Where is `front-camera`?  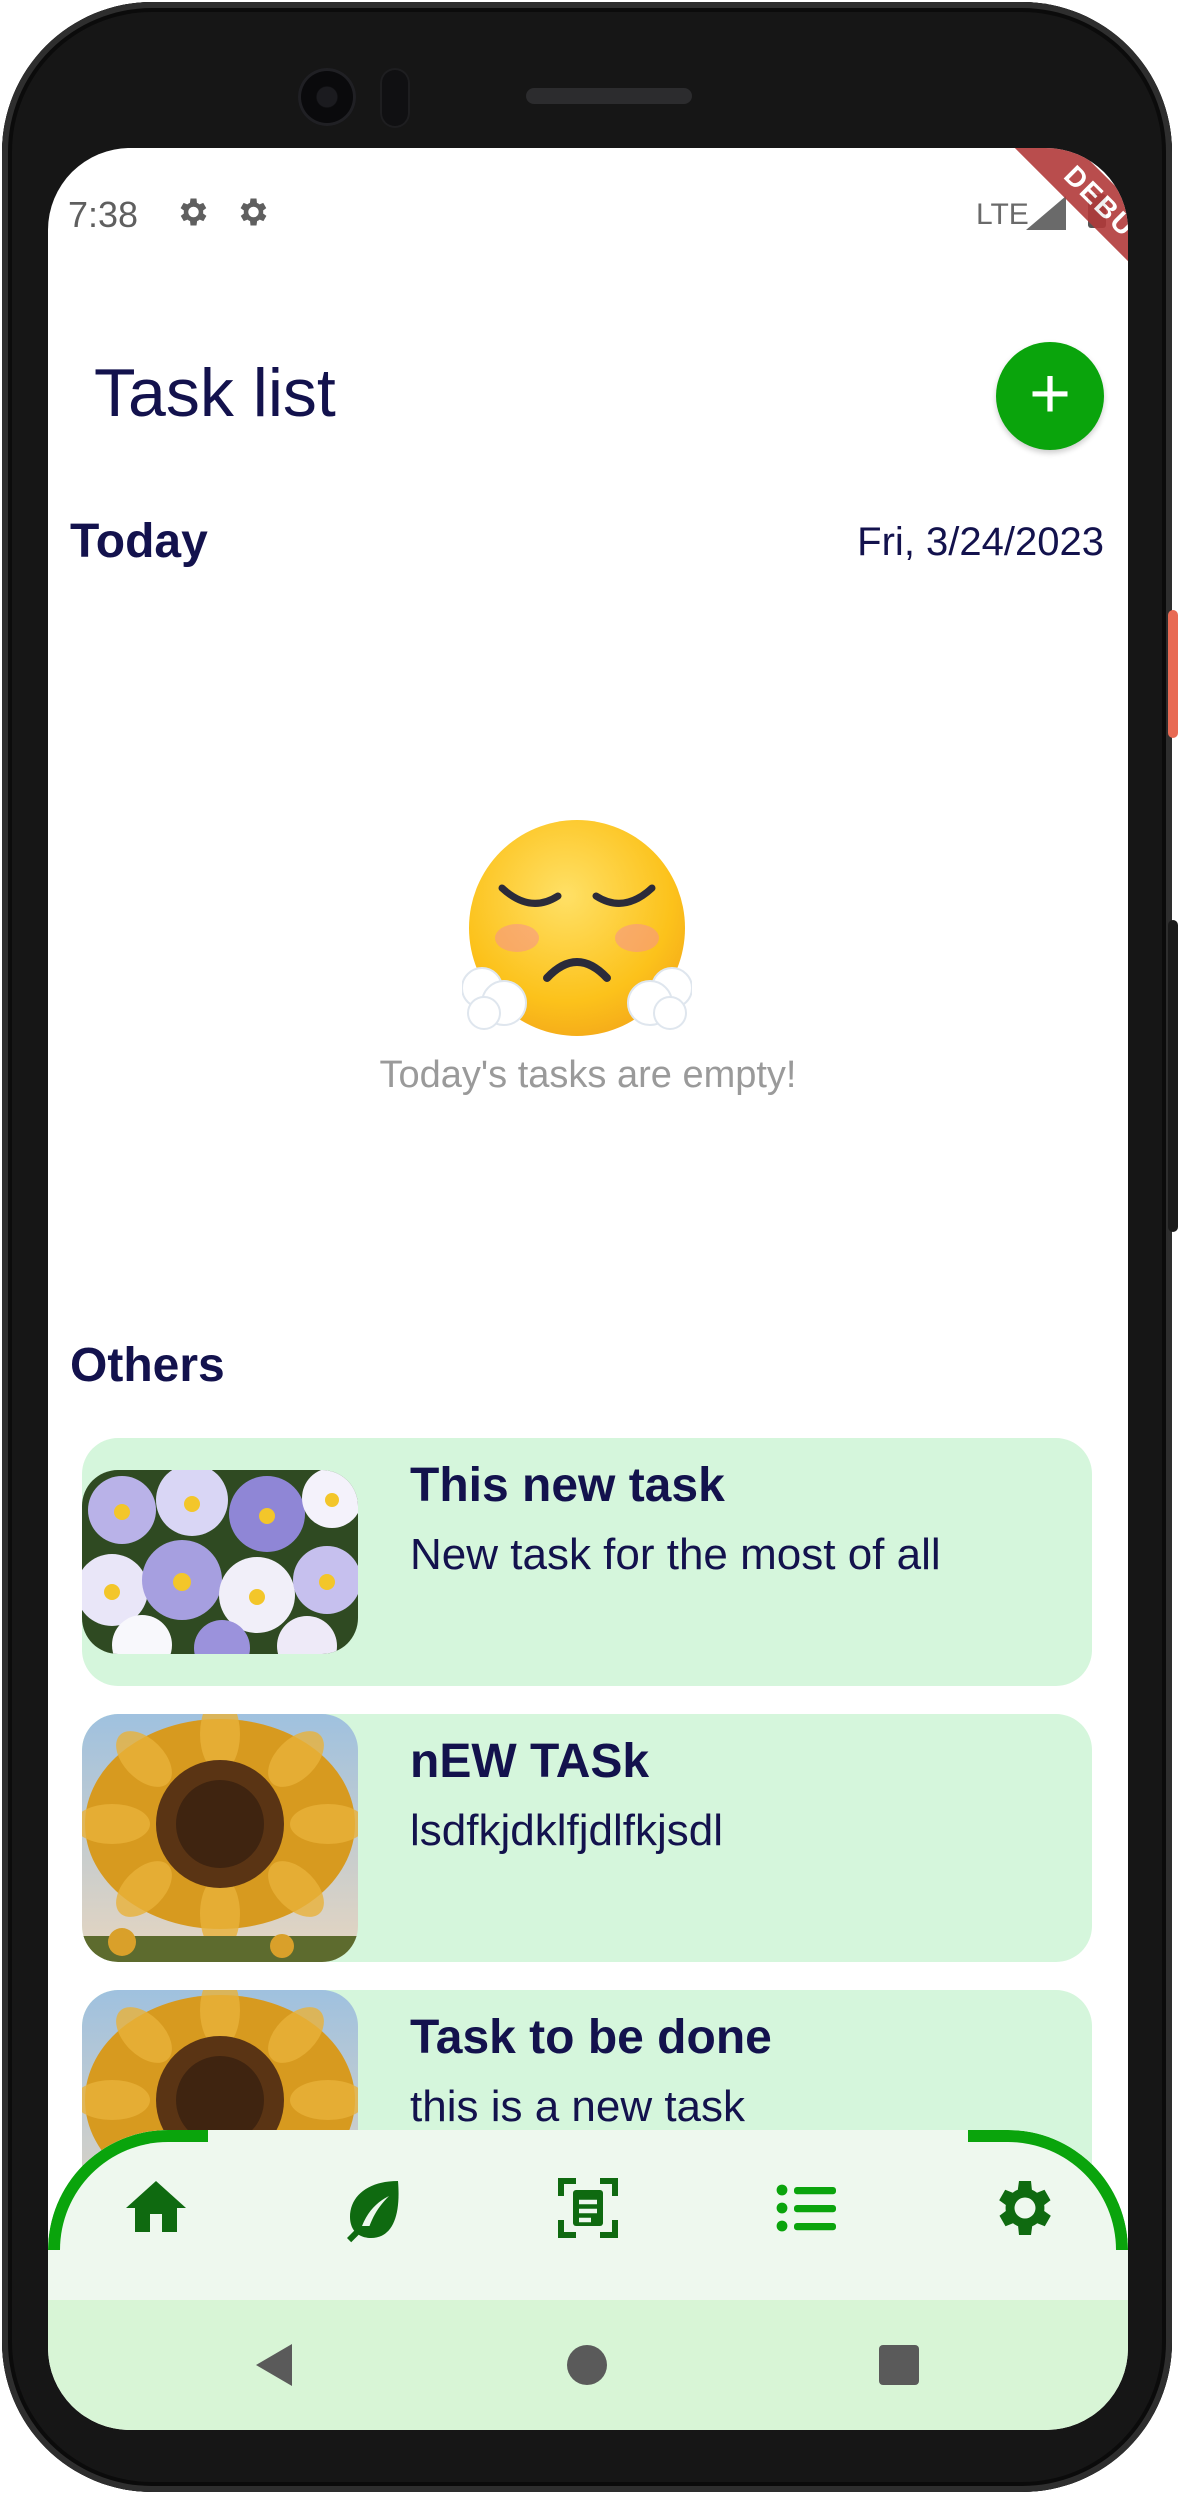 front-camera is located at coordinates (327, 97).